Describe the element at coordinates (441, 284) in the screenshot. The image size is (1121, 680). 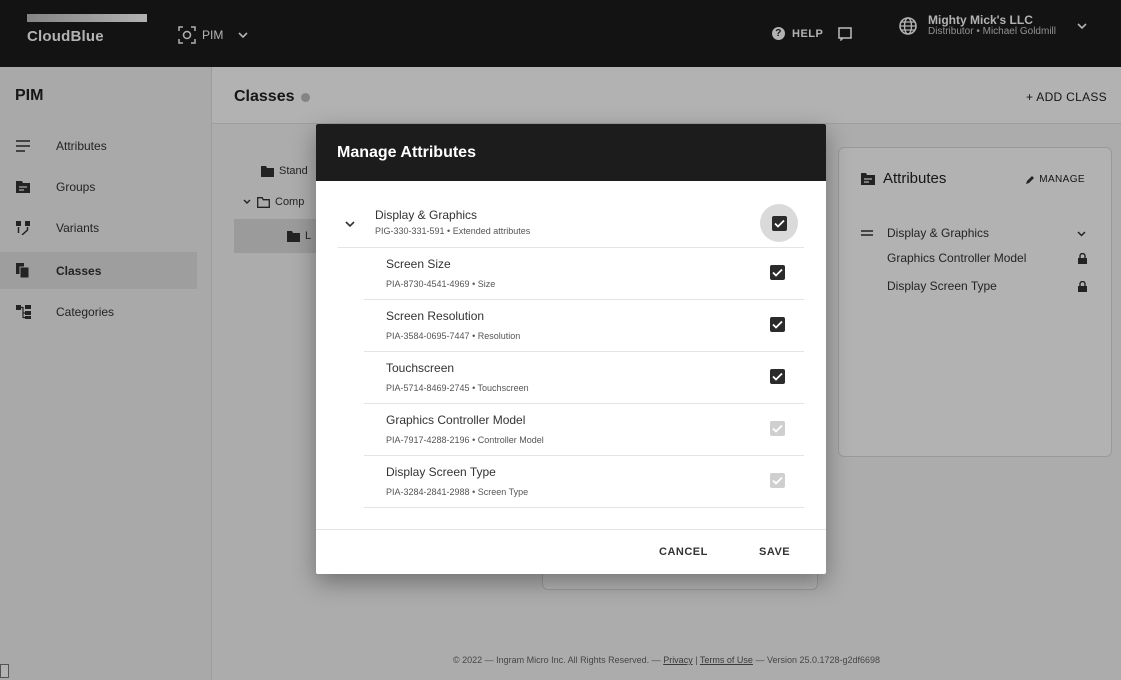
I see `attribute-subtitle: PIA-8730-4541-4969 • Size` at that location.